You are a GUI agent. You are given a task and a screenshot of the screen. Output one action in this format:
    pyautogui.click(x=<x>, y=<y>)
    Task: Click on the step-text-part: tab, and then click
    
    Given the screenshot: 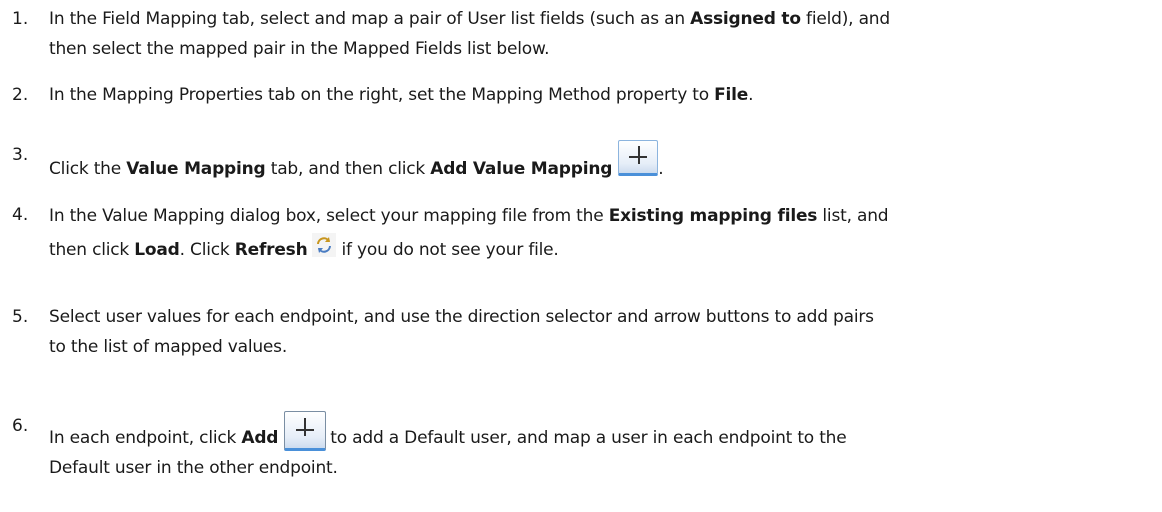 What is the action you would take?
    pyautogui.click(x=348, y=169)
    